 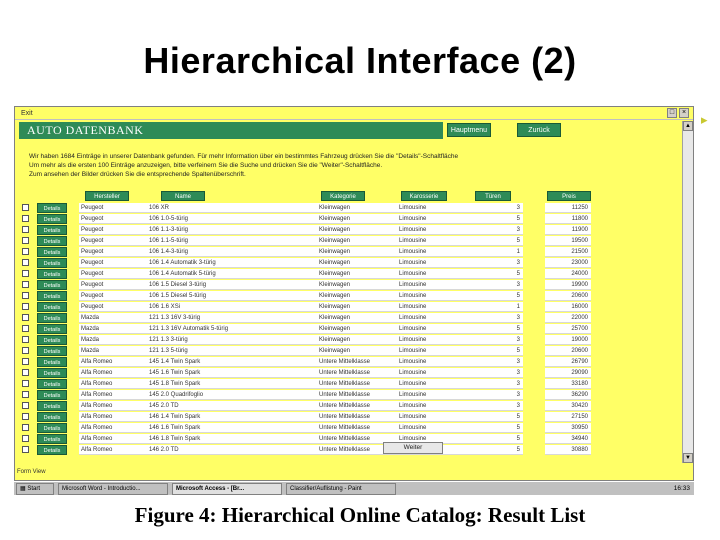 I want to click on main-menu-button: Hauptmenu, so click(x=469, y=130).